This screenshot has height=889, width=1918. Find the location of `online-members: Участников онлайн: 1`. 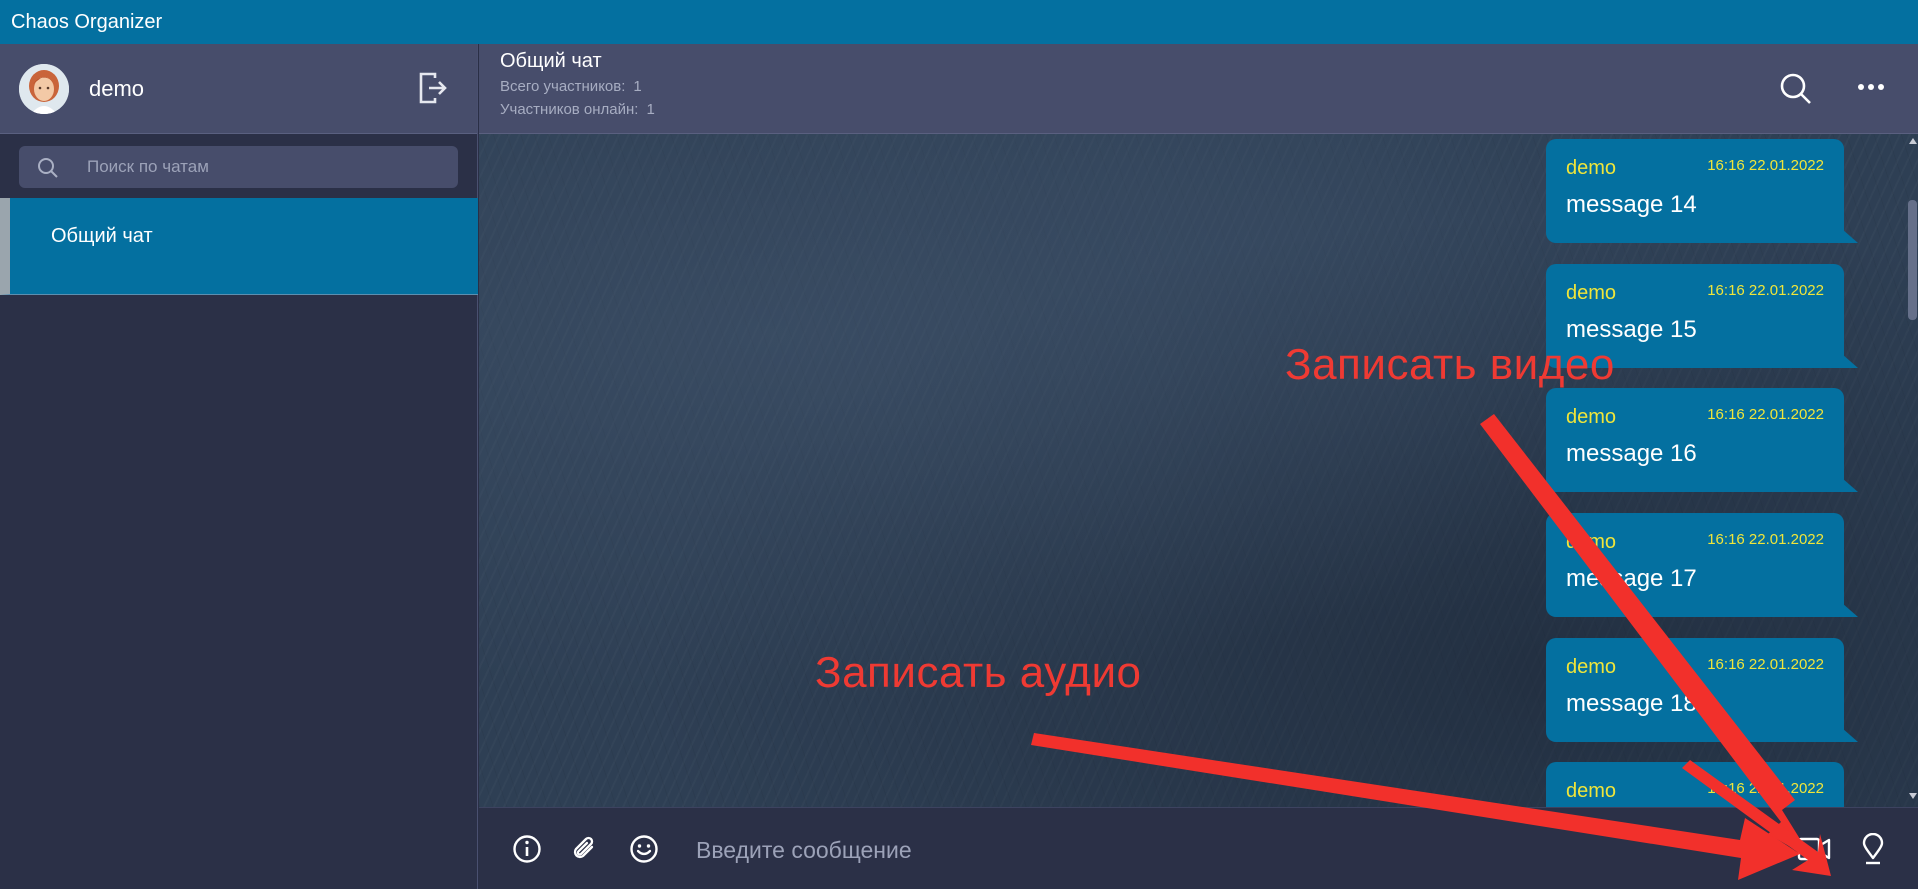

online-members: Участников онлайн: 1 is located at coordinates (577, 109).